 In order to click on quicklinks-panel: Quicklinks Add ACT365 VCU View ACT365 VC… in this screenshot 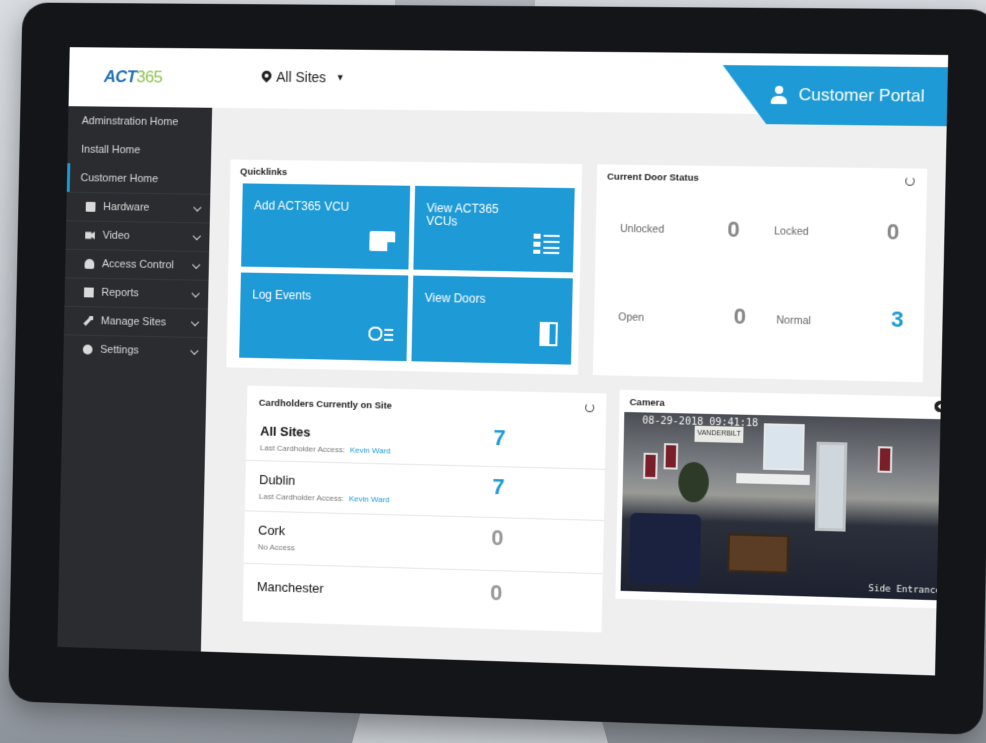, I will do `click(404, 267)`.